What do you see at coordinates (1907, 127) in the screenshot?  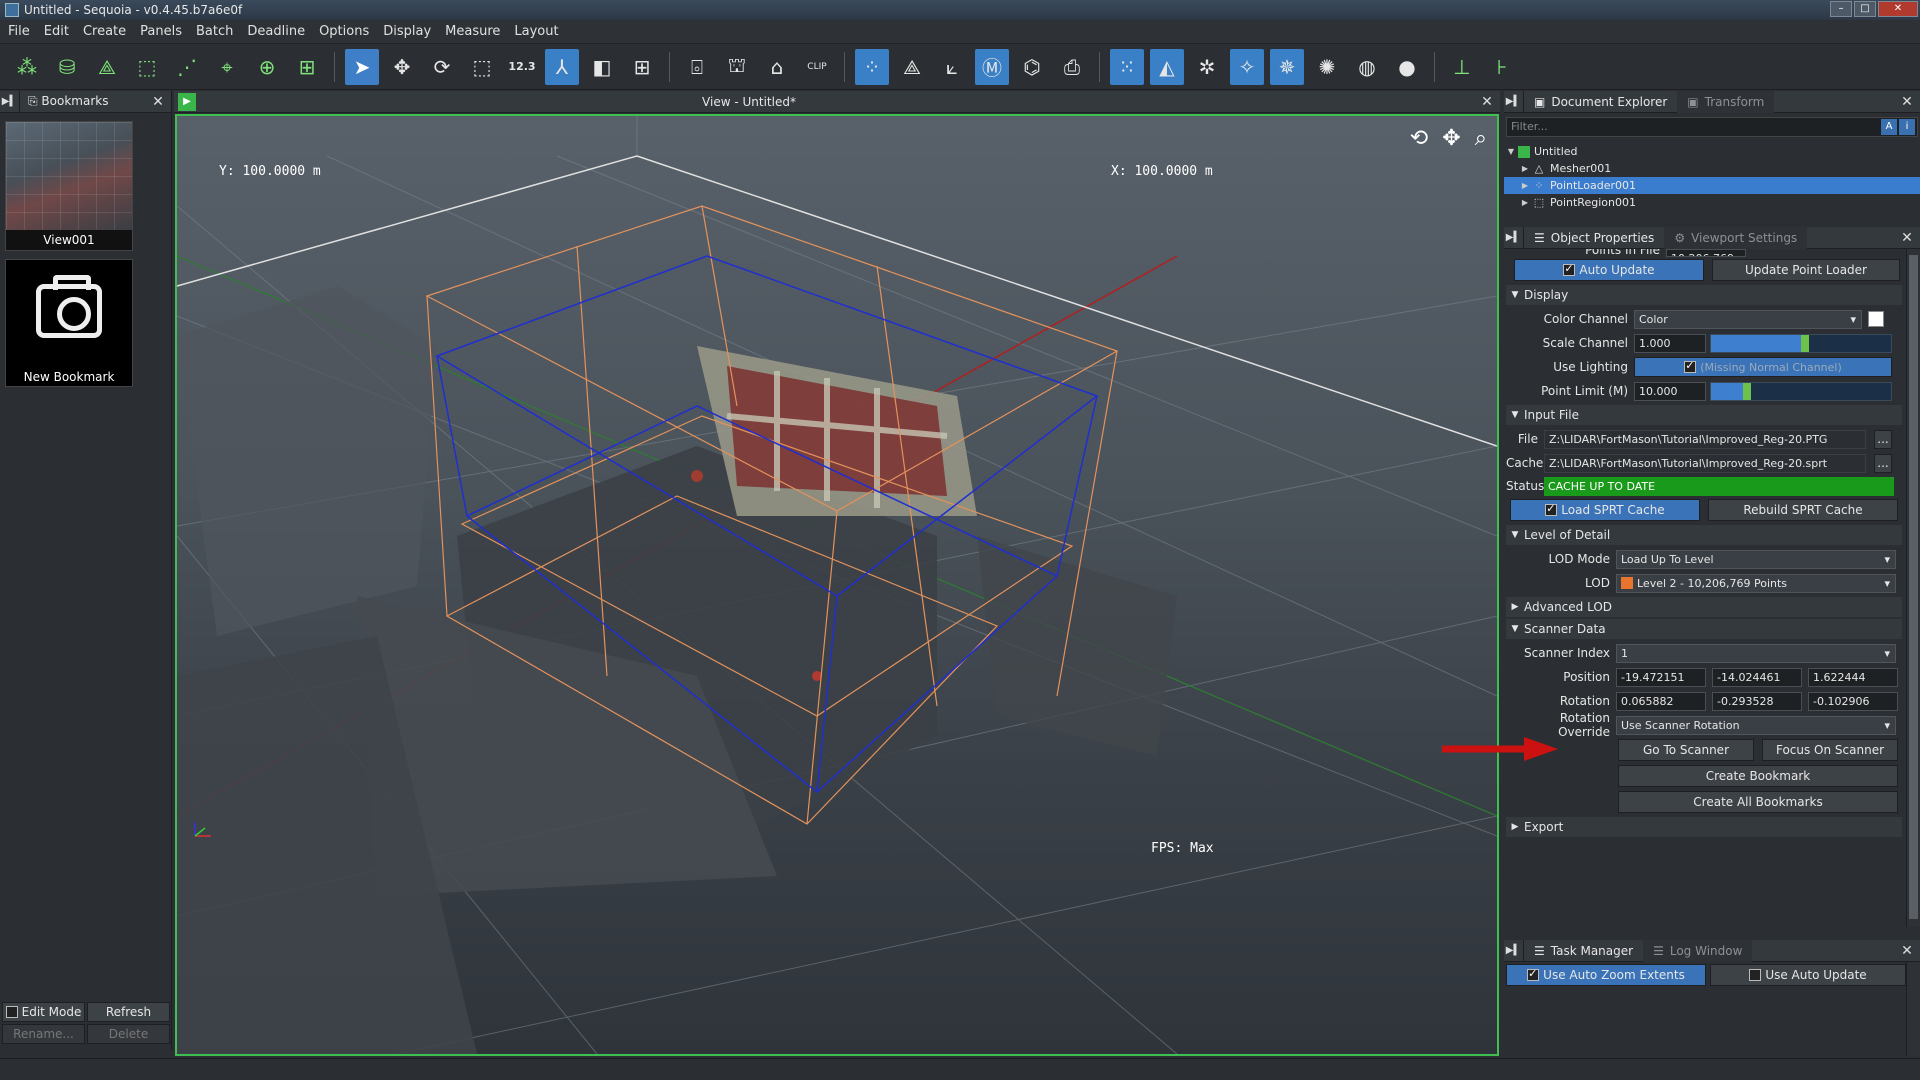 I see `filter-info-icon: i` at bounding box center [1907, 127].